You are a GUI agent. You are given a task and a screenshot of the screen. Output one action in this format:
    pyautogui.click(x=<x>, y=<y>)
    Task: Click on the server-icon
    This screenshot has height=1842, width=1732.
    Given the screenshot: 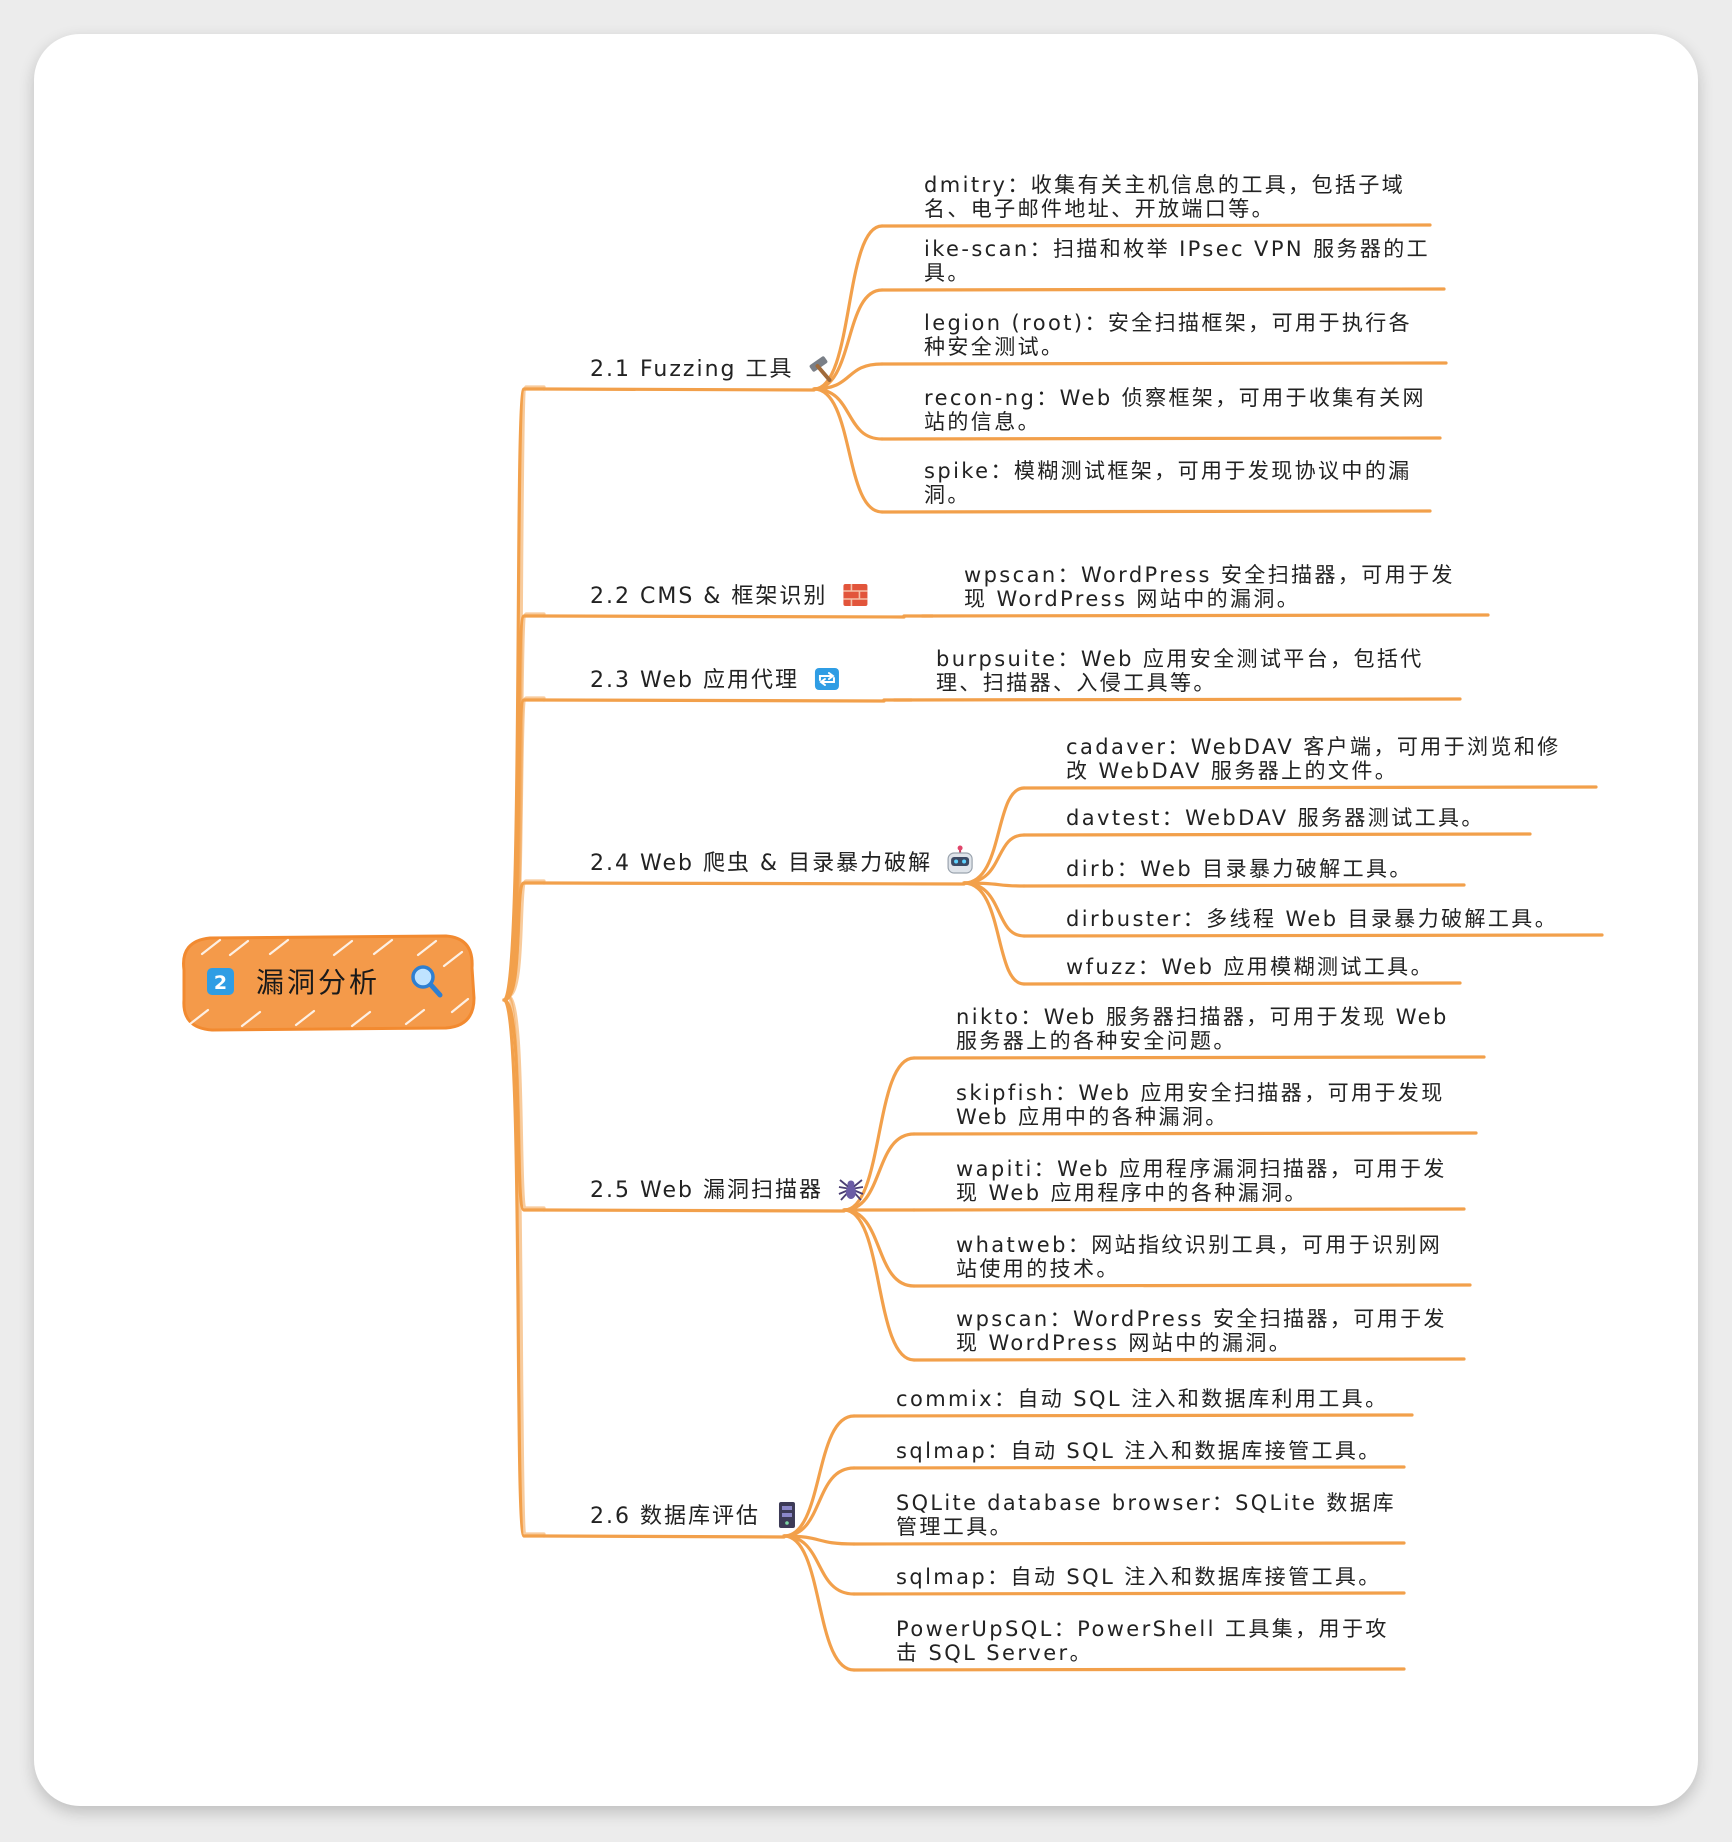 What is the action you would take?
    pyautogui.click(x=786, y=1515)
    